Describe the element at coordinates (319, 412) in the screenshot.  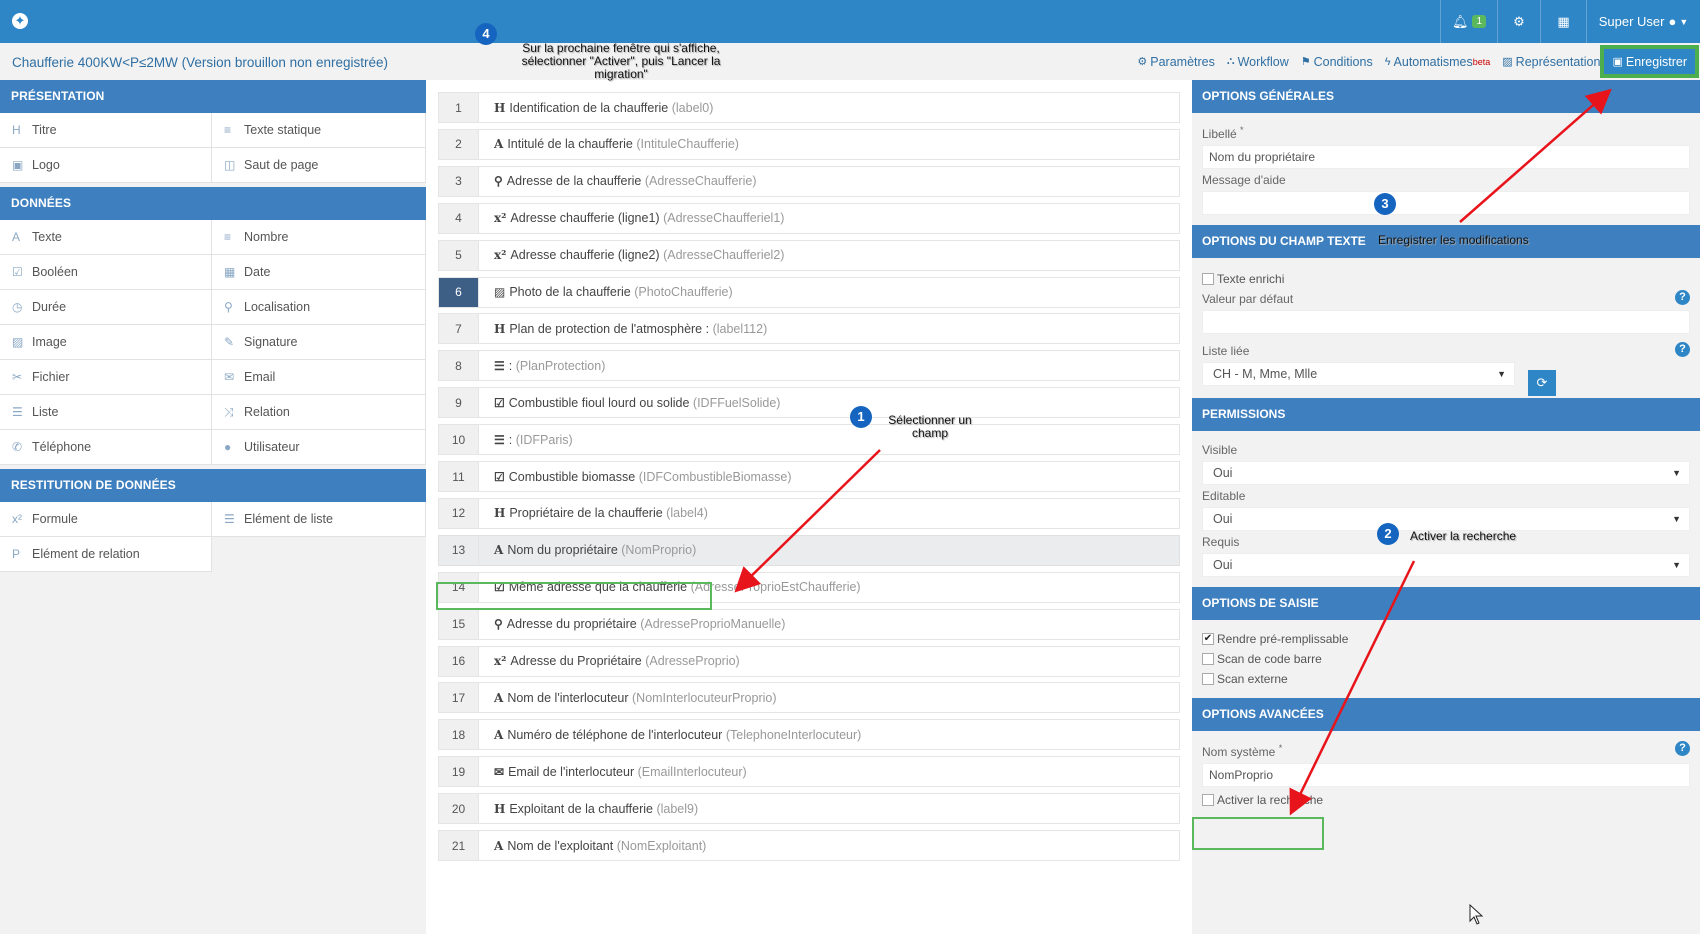
I see `palette-item-relation: ⤨ Relation` at that location.